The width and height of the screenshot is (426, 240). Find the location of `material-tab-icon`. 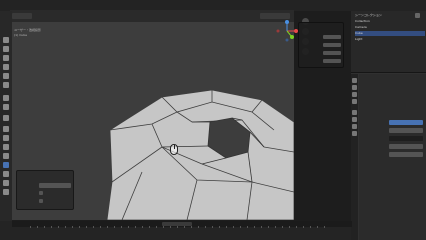

material-tab-icon is located at coordinates (354, 133).